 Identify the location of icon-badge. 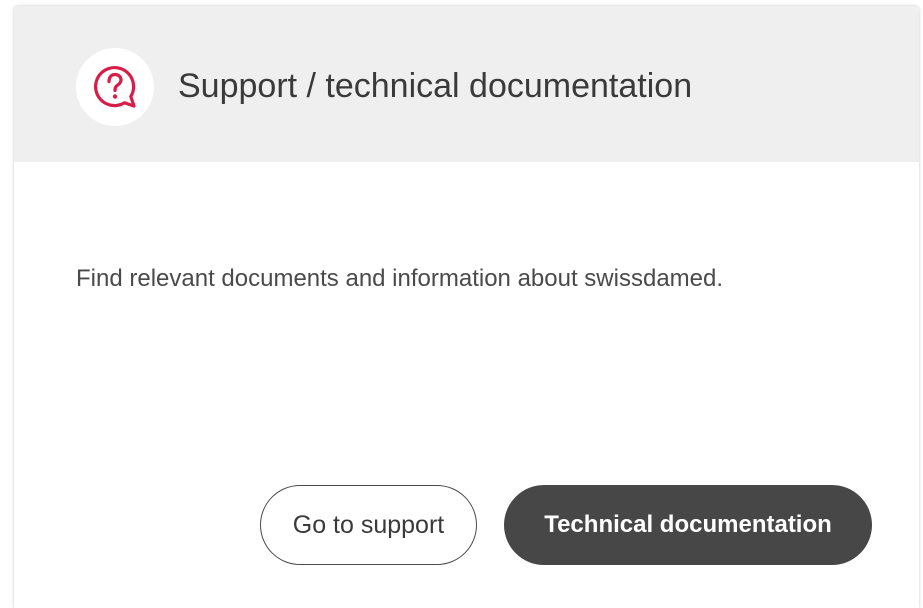
(115, 87).